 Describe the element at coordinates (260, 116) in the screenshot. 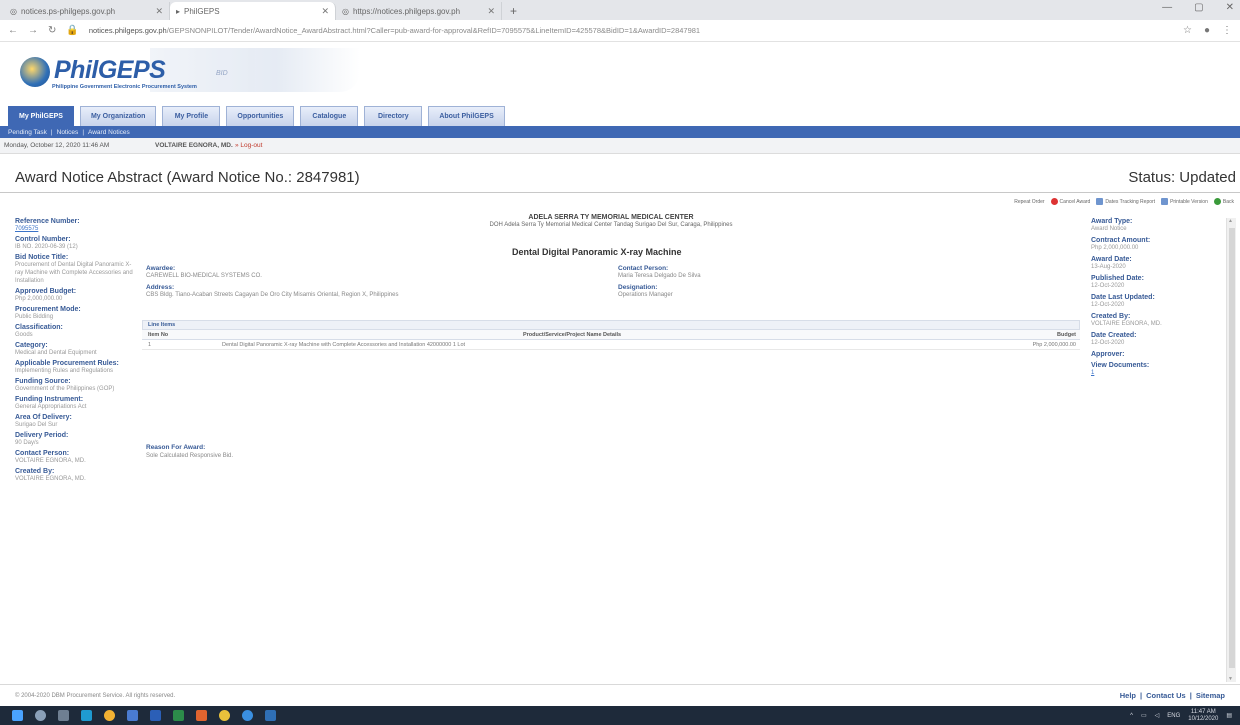

I see `tab-opportunities: Opportunities` at that location.